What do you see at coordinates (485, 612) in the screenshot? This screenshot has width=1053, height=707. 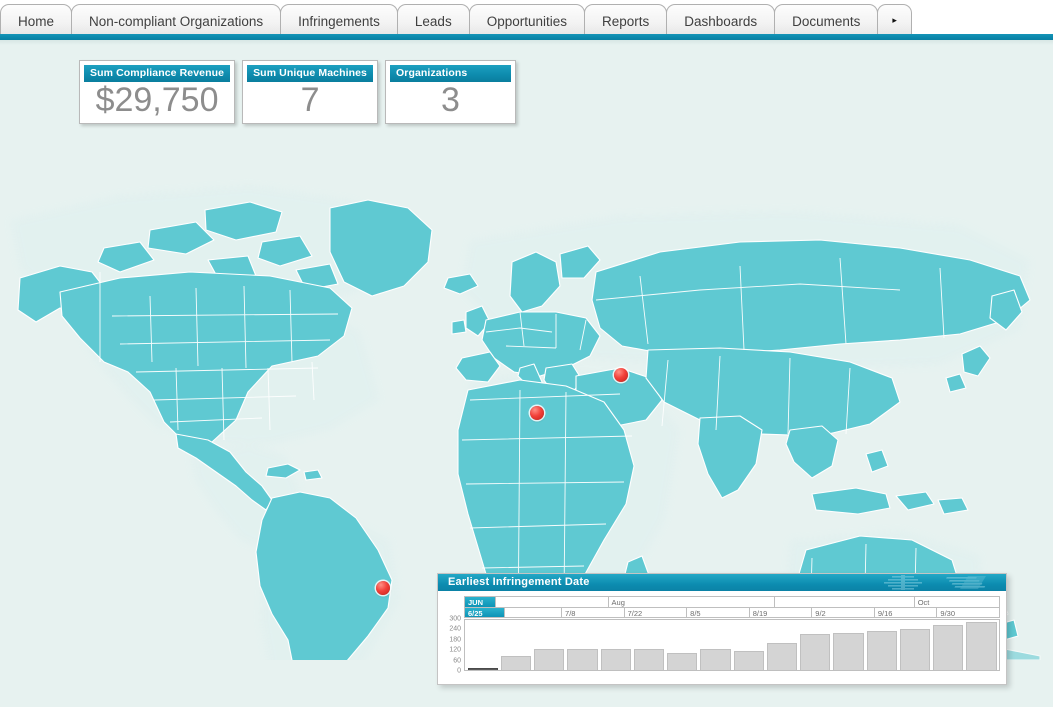 I see `chart-date-cell: 6/25` at bounding box center [485, 612].